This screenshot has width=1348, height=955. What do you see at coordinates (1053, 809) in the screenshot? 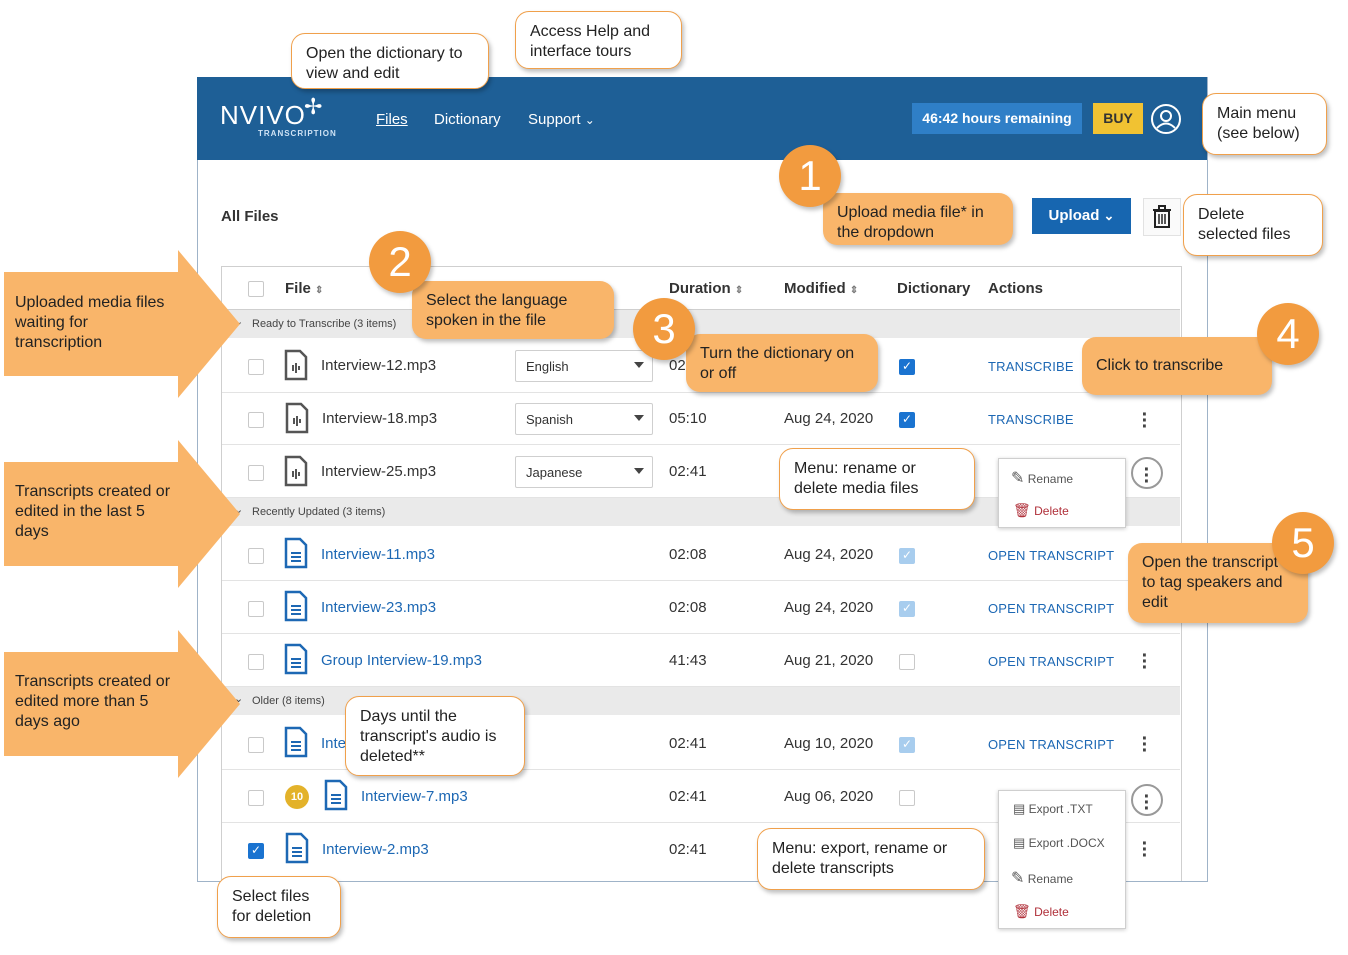
I see `menu-item-export-txt: ▤ Export .TXT` at bounding box center [1053, 809].